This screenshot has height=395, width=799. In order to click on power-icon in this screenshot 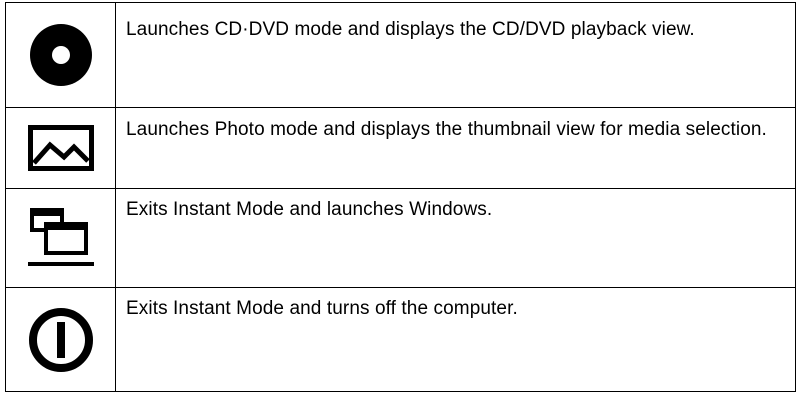, I will do `click(61, 339)`.